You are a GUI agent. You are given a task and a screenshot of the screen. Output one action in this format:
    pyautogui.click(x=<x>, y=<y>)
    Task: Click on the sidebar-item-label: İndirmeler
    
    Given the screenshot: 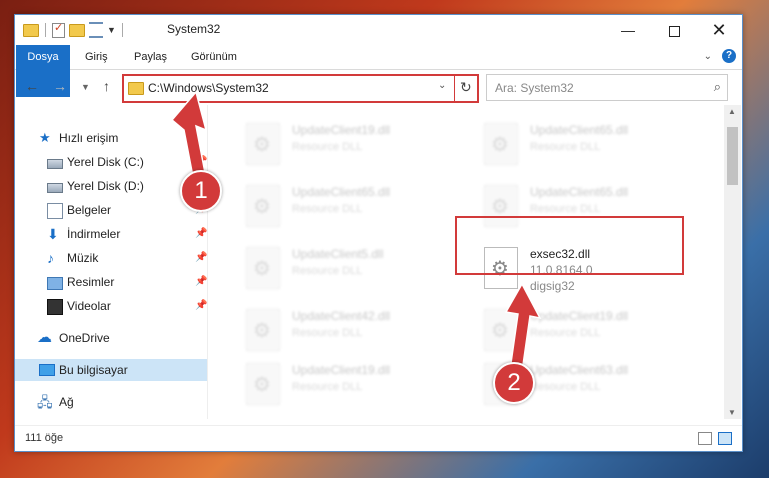 What is the action you would take?
    pyautogui.click(x=94, y=234)
    